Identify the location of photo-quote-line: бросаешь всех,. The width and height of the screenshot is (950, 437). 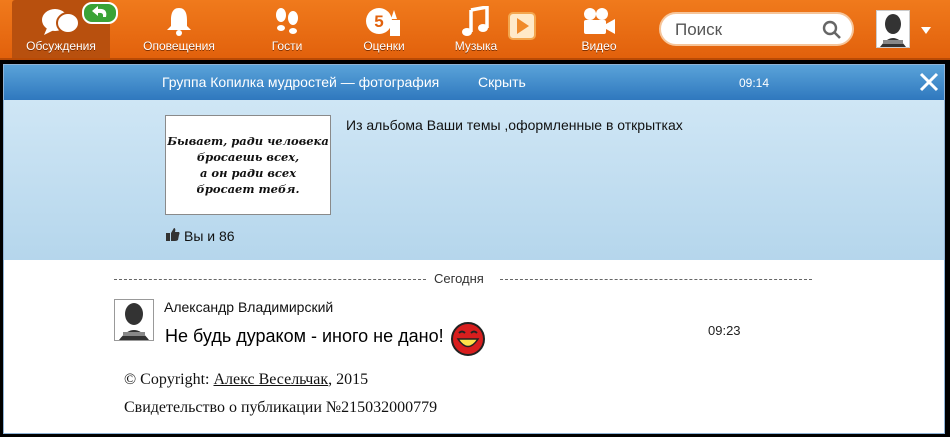
(248, 157).